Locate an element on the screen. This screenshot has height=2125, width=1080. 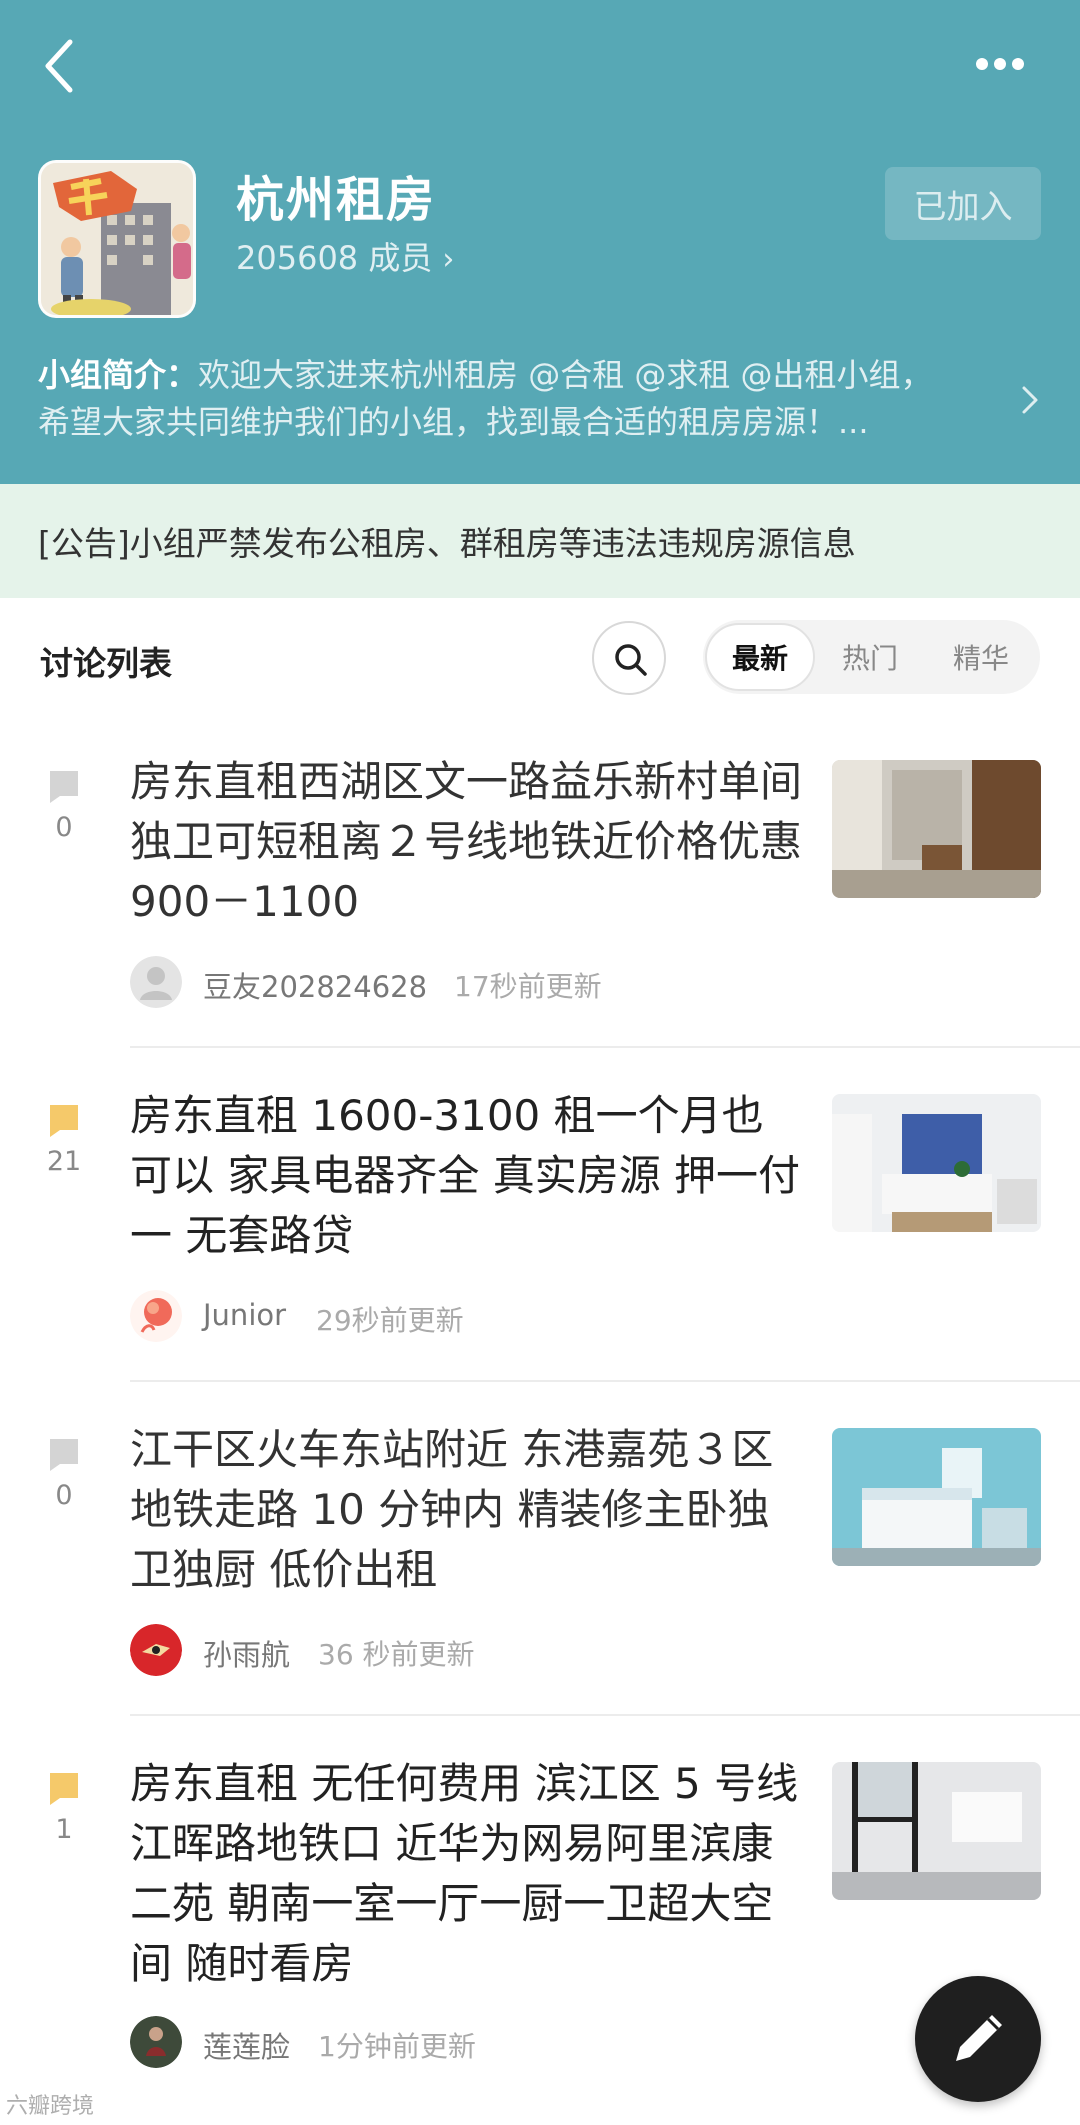
author-name: 豆友202824628 is located at coordinates (315, 985).